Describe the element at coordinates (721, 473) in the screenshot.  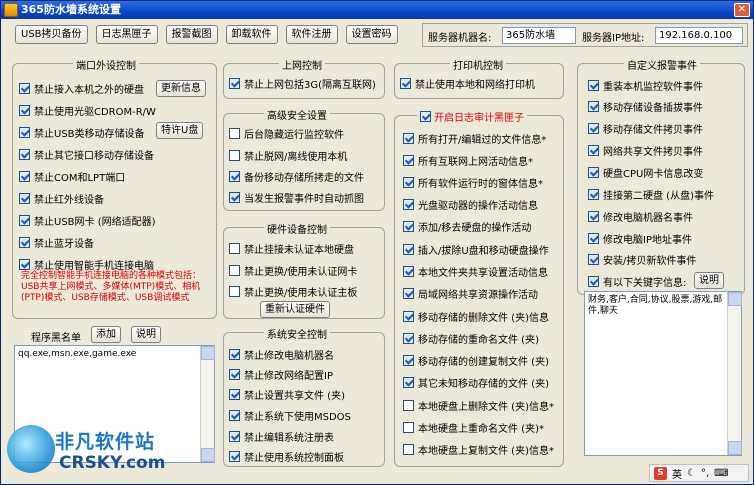
I see `keyboard-icon: ⌨` at that location.